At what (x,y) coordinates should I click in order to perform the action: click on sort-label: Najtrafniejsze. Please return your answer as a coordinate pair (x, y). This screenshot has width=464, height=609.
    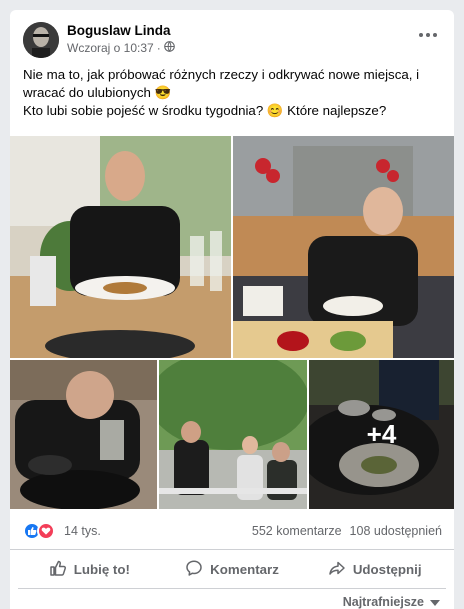
    Looking at the image, I should click on (383, 602).